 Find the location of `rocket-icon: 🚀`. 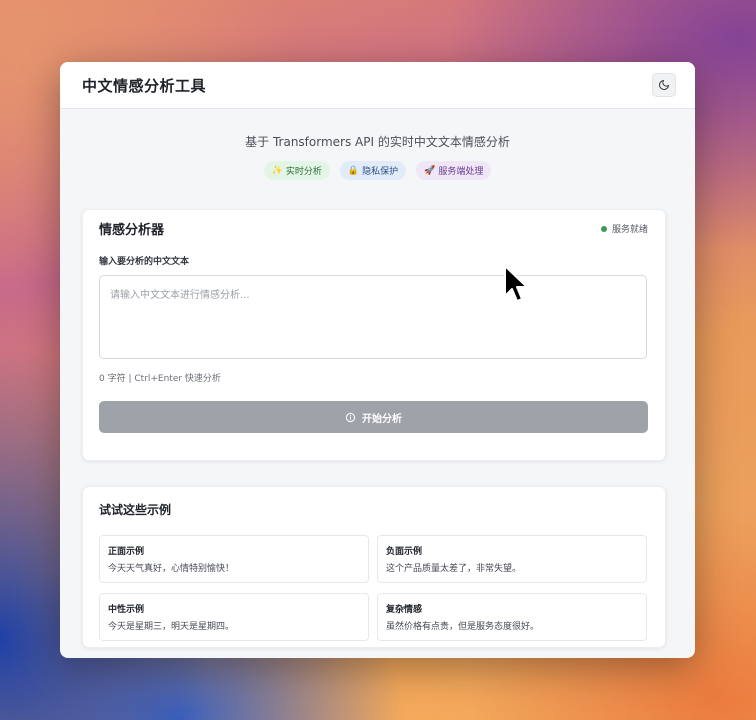

rocket-icon: 🚀 is located at coordinates (430, 170).